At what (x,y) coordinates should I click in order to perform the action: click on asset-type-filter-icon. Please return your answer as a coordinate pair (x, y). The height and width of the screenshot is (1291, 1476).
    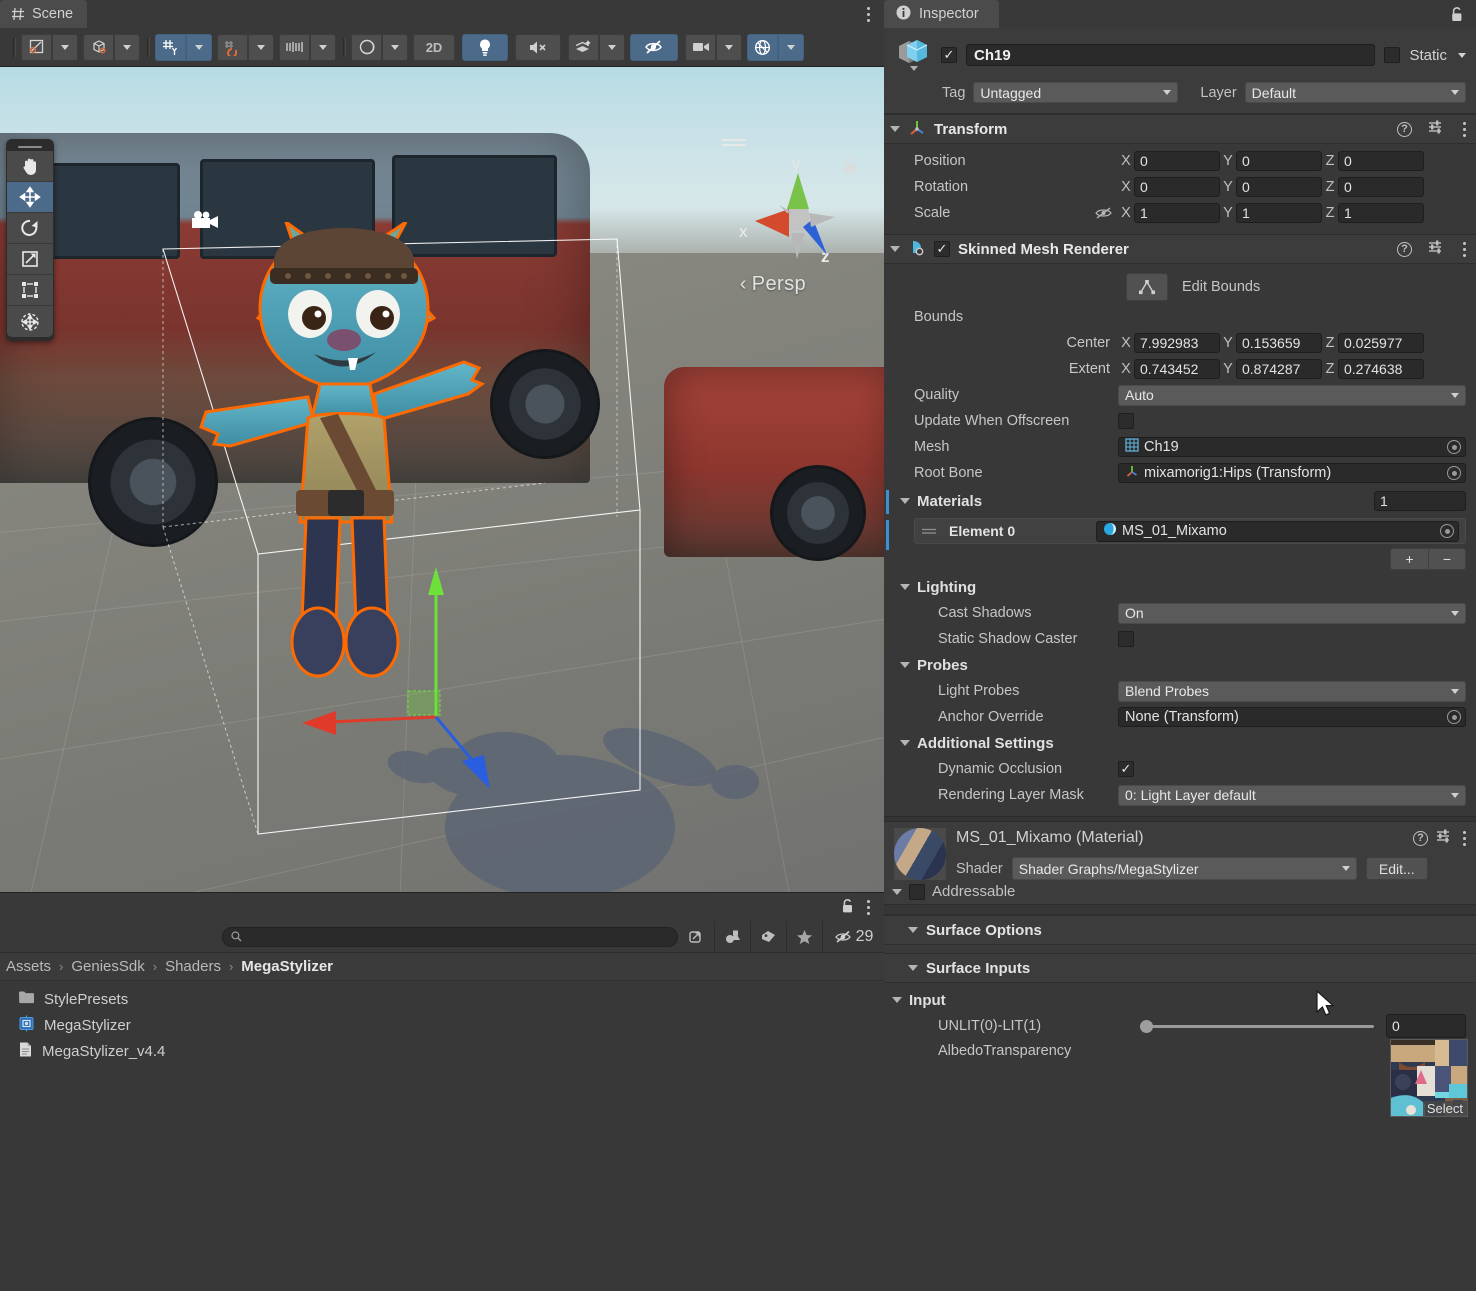
    Looking at the image, I should click on (732, 936).